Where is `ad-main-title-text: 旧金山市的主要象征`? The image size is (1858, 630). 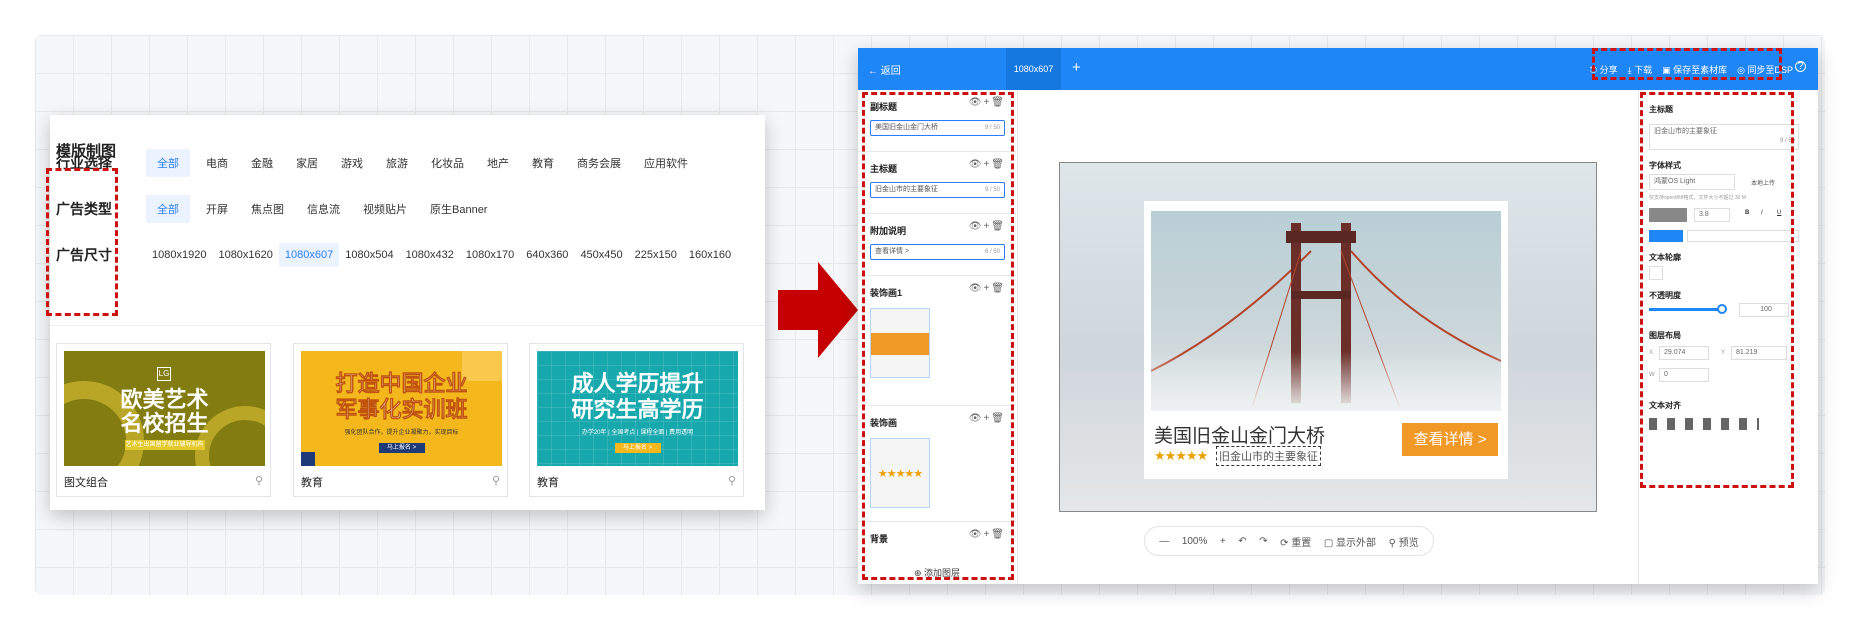
ad-main-title-text: 旧金山市的主要象征 is located at coordinates (1268, 456).